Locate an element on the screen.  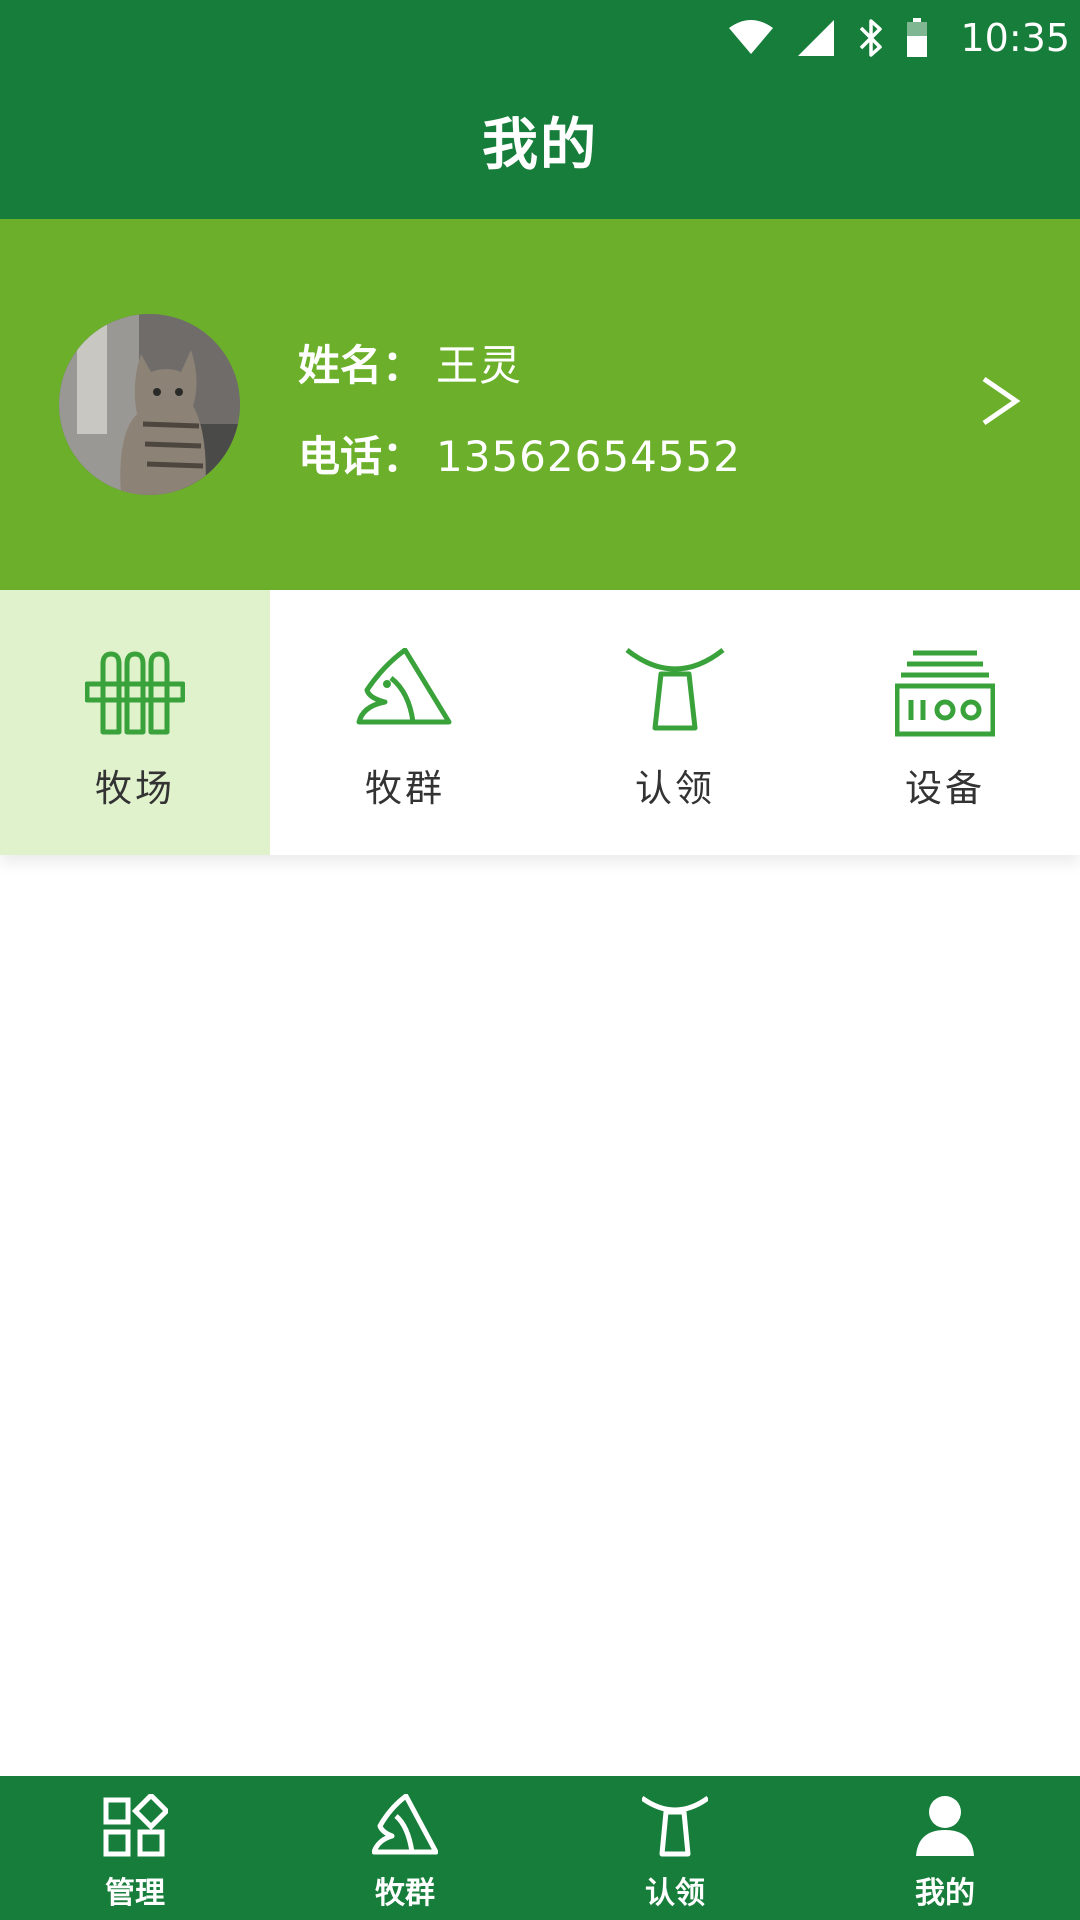
phone-value: 13562654552 is located at coordinates (588, 456).